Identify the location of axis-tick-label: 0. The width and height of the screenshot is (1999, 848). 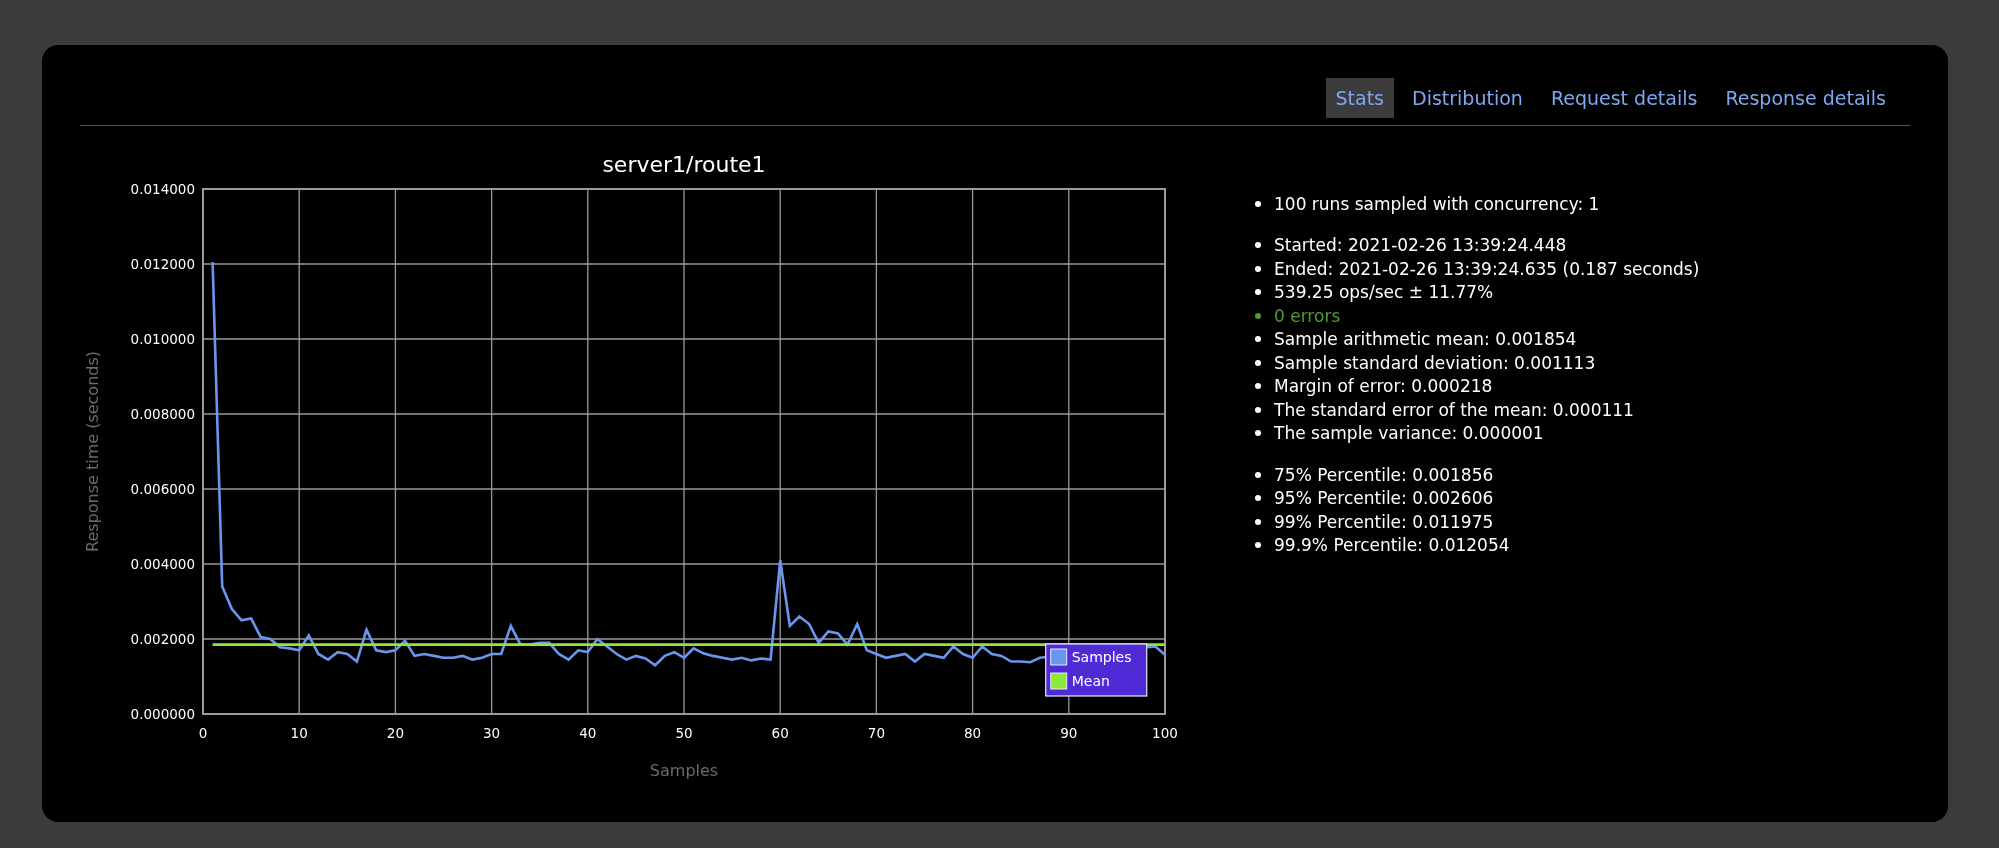
(203, 733).